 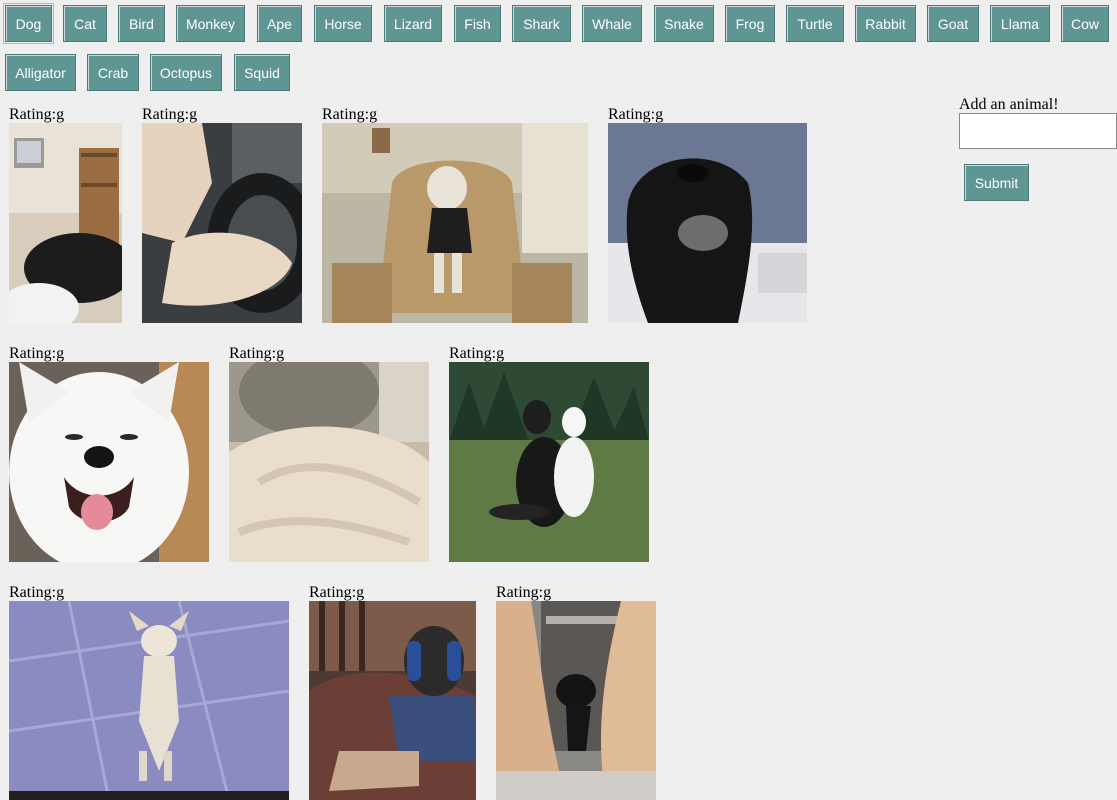 I want to click on animal-button-frog: Frog, so click(x=750, y=23).